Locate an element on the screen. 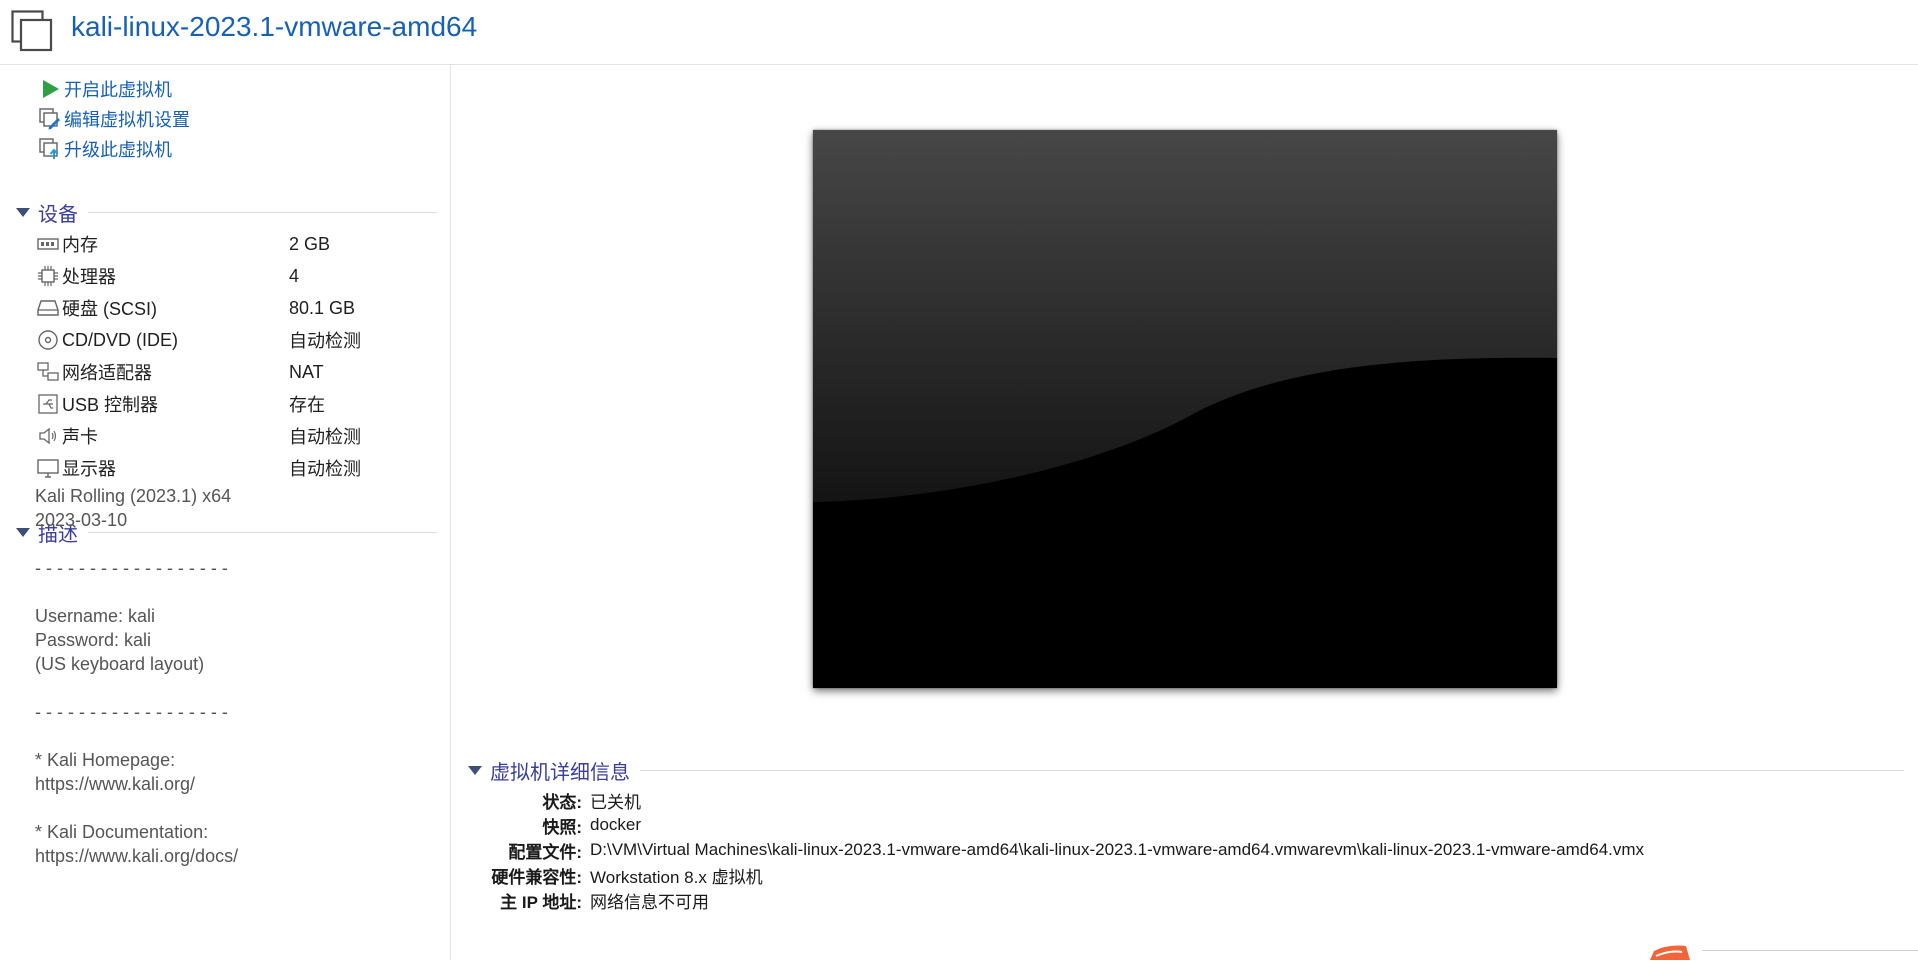 This screenshot has width=1918, height=965. edit-settings-label: 编辑虚拟机设置 is located at coordinates (127, 120).